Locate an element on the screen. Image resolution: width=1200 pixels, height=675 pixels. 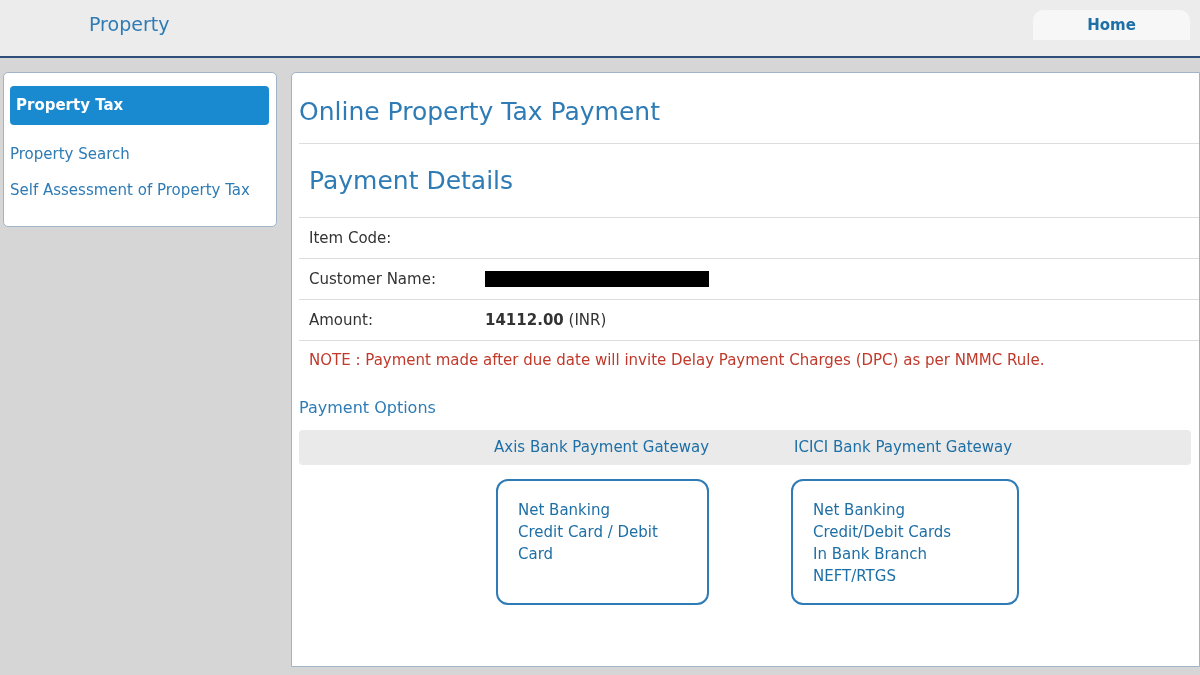
field-label: Item Code: is located at coordinates (351, 238).